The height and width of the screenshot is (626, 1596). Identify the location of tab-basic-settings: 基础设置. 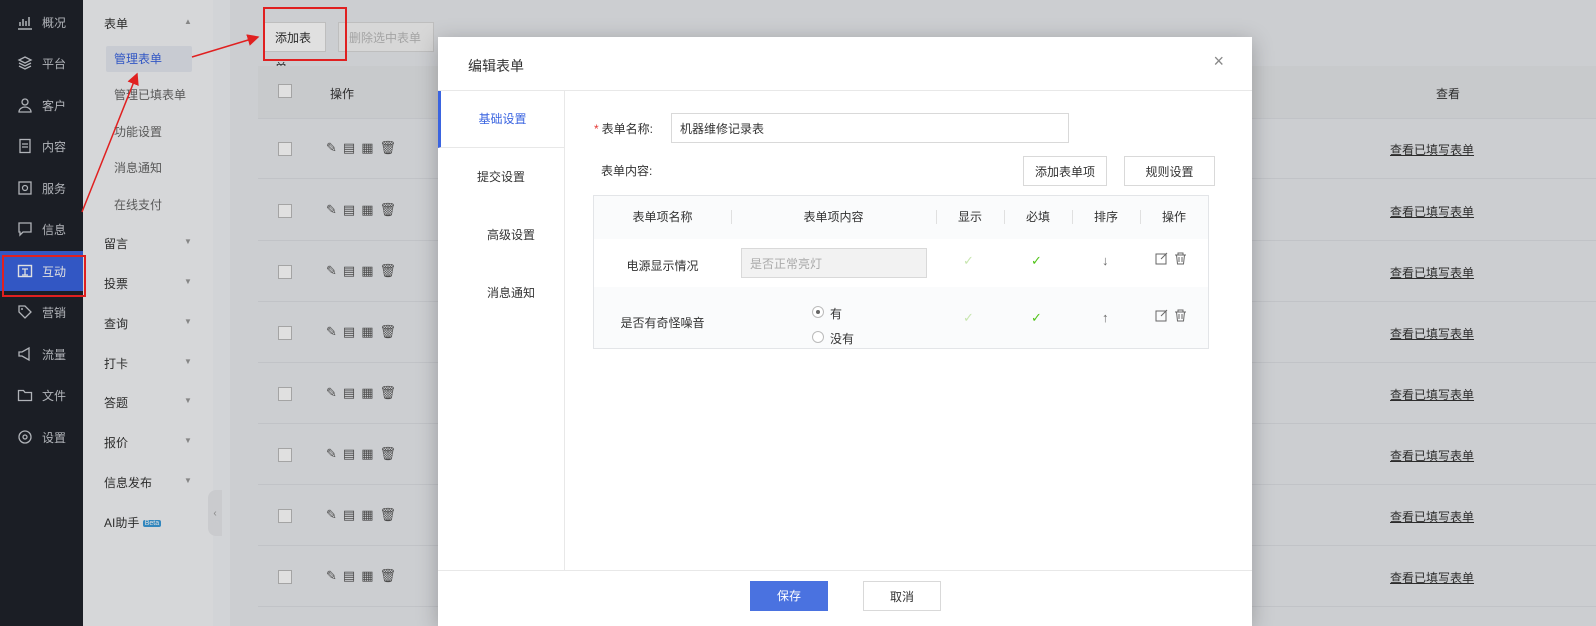
(501, 119).